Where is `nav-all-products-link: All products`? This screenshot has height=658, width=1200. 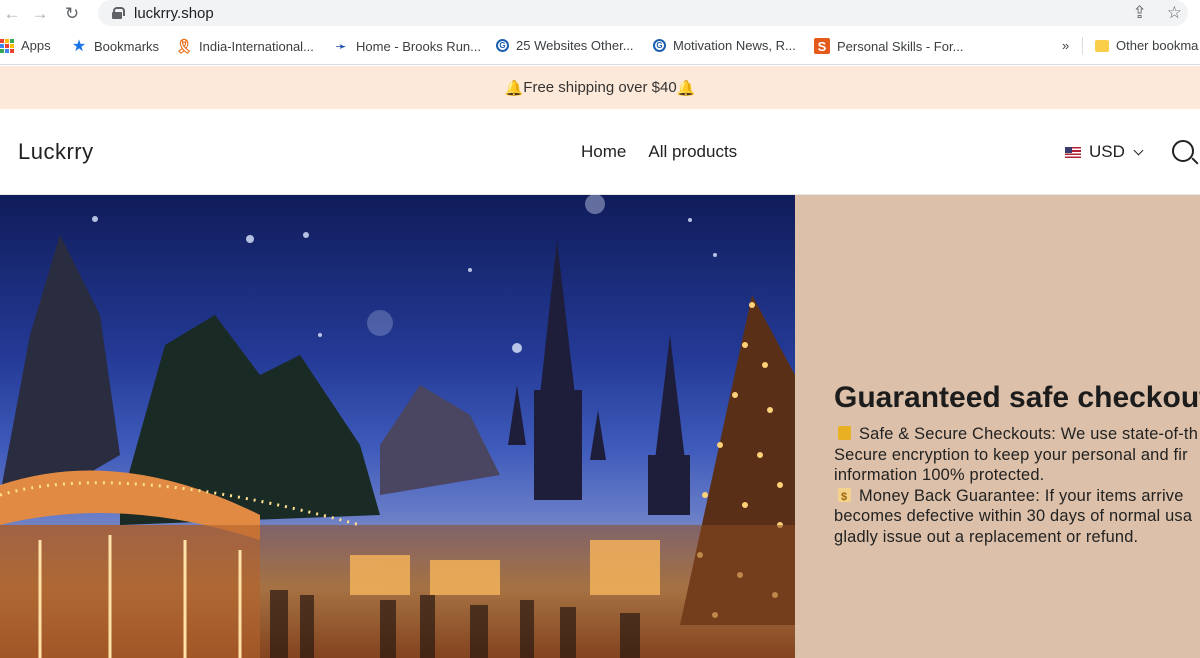
nav-all-products-link: All products is located at coordinates (692, 152).